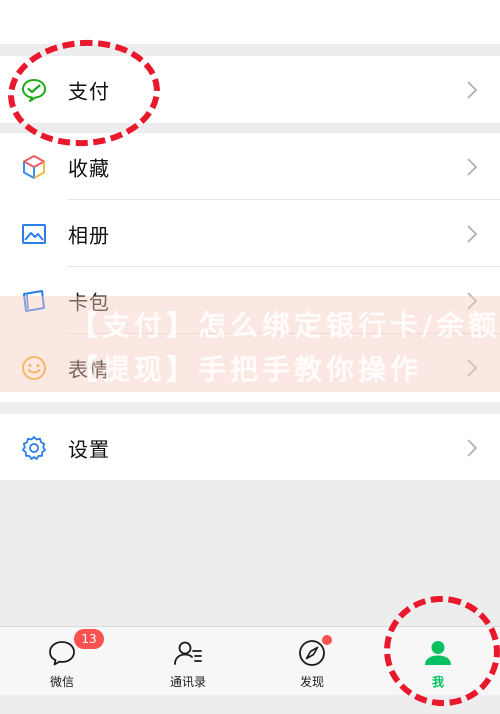  I want to click on tab-contacts-label: 通讯录, so click(187, 682).